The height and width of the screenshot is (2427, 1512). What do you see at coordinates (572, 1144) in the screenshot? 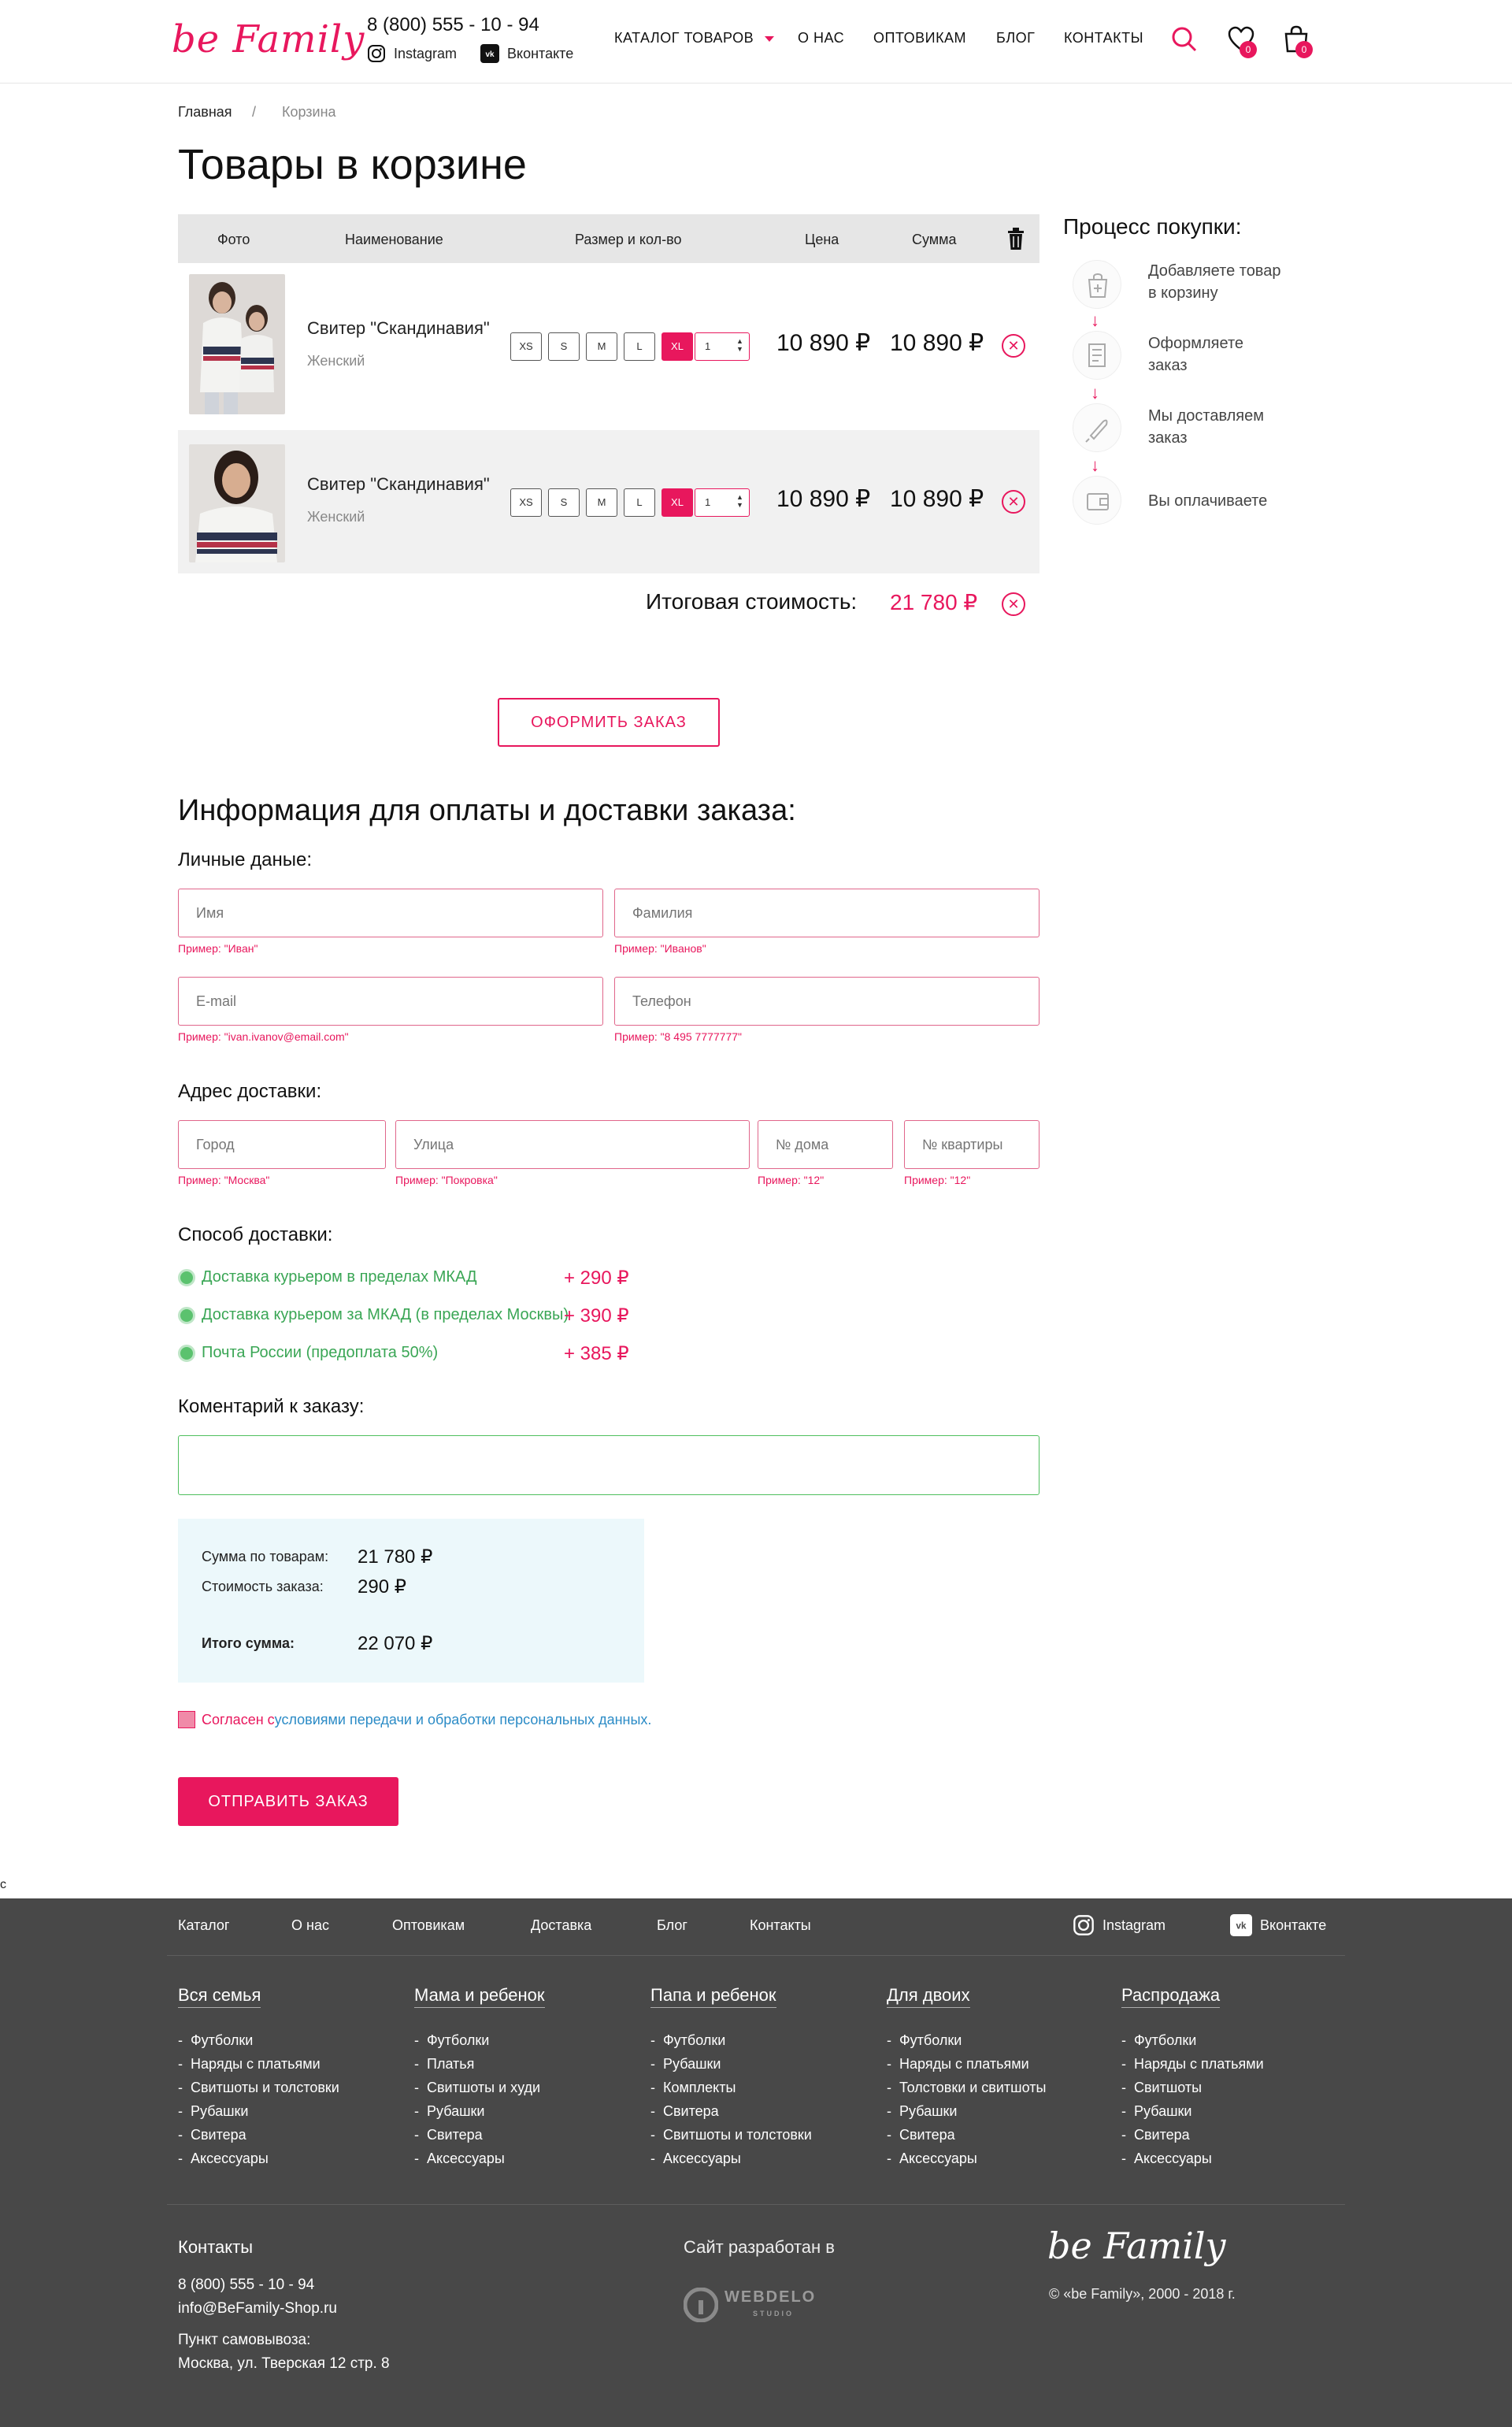
I see `street-input` at bounding box center [572, 1144].